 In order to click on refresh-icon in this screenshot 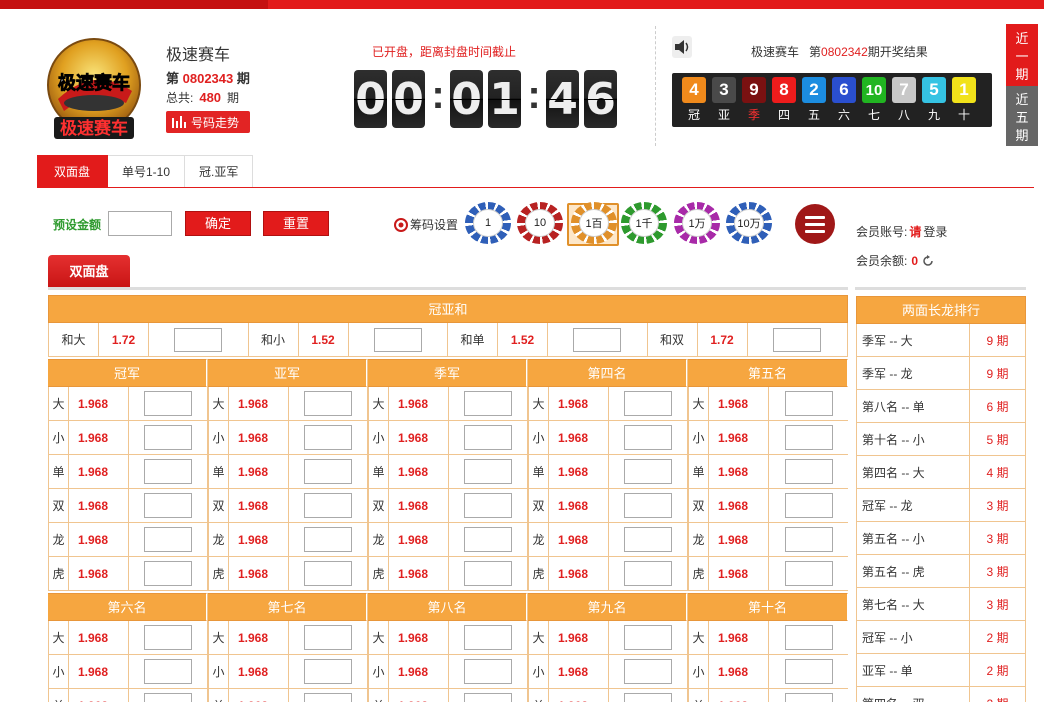, I will do `click(928, 260)`.